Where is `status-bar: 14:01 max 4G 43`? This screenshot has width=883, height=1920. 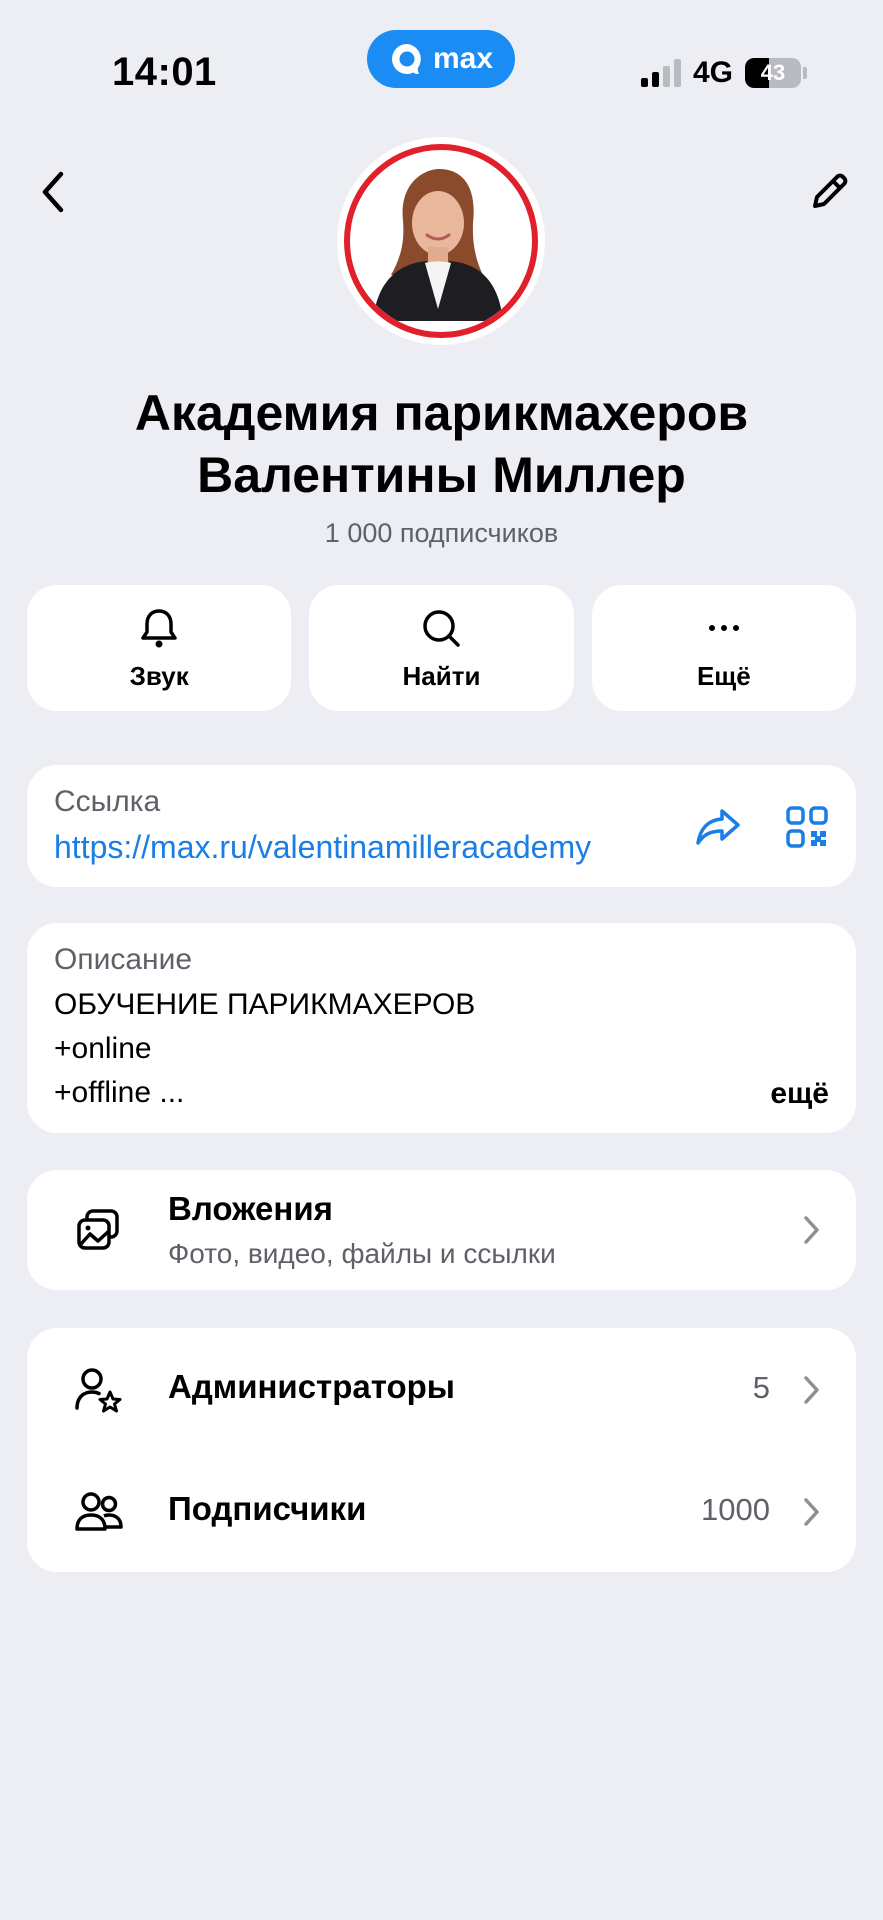
status-bar: 14:01 max 4G 43 is located at coordinates (441, 70).